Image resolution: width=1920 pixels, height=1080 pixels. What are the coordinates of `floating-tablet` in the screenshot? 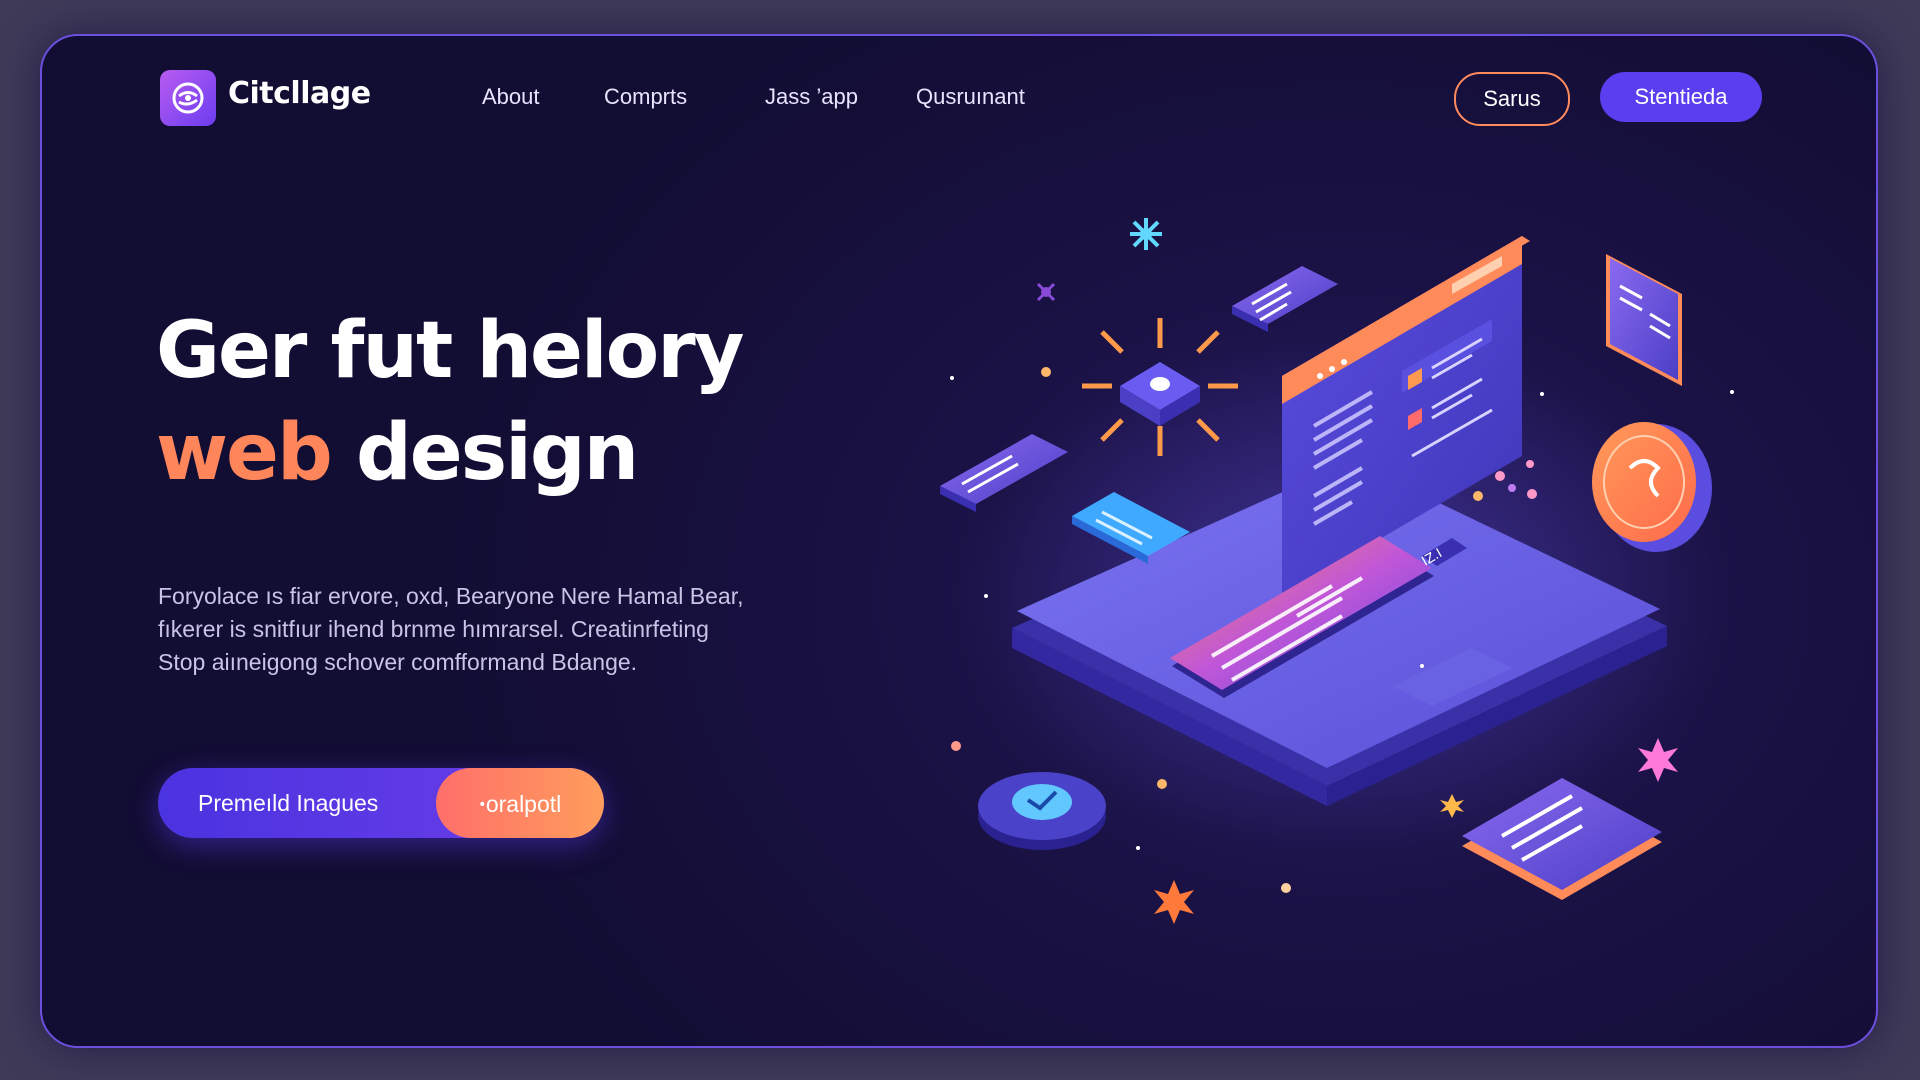 It's located at (1644, 320).